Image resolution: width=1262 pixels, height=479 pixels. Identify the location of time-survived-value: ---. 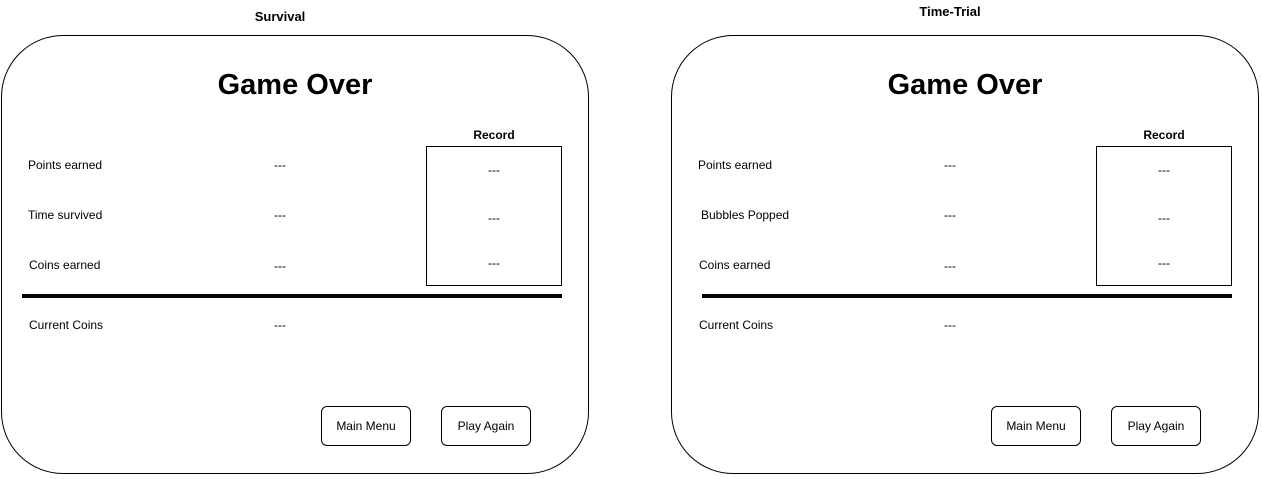
(280, 215).